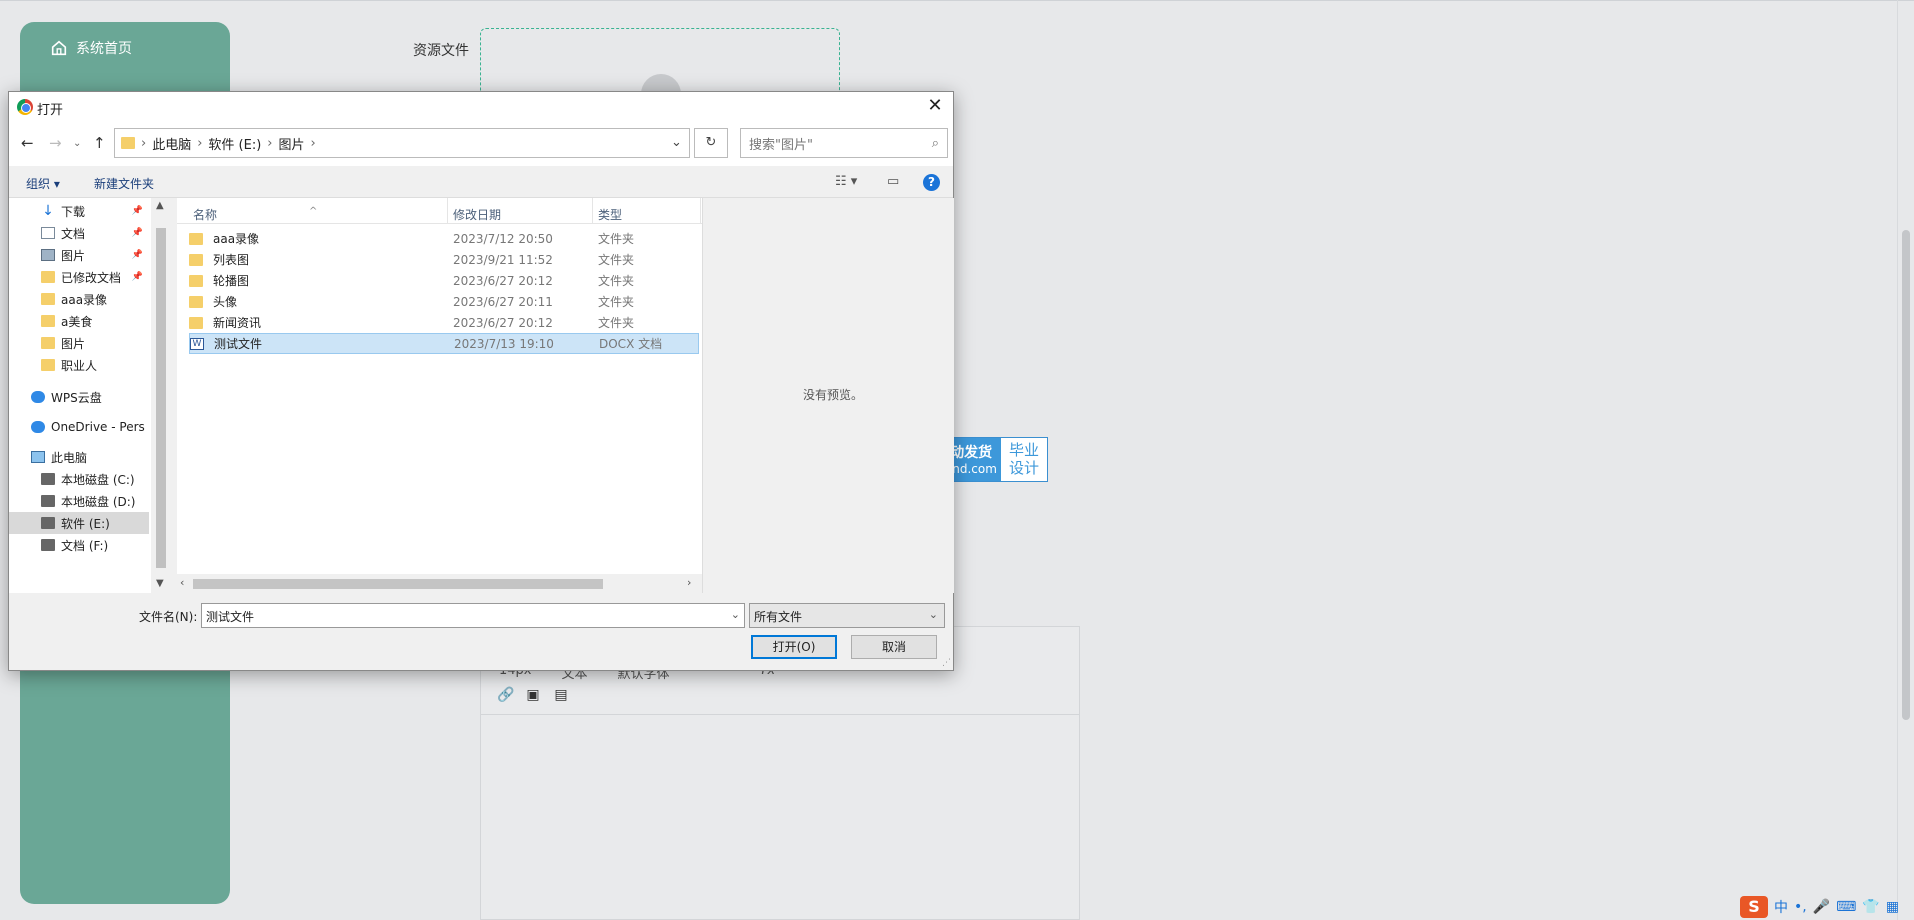  What do you see at coordinates (477, 214) in the screenshot?
I see `column-date: 修改日期` at bounding box center [477, 214].